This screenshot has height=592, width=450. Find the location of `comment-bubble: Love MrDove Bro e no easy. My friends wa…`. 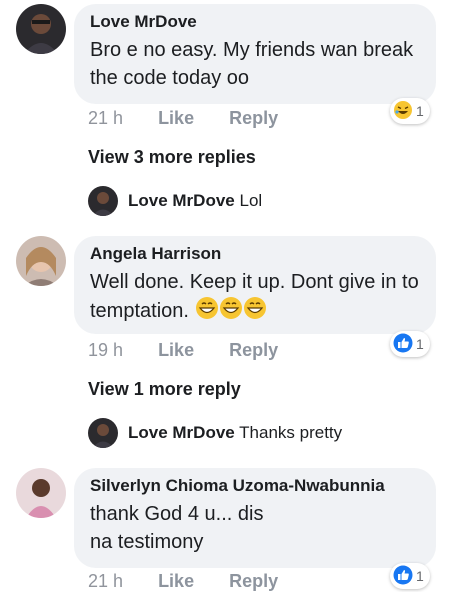

comment-bubble: Love MrDove Bro e no easy. My friends wa… is located at coordinates (255, 54).